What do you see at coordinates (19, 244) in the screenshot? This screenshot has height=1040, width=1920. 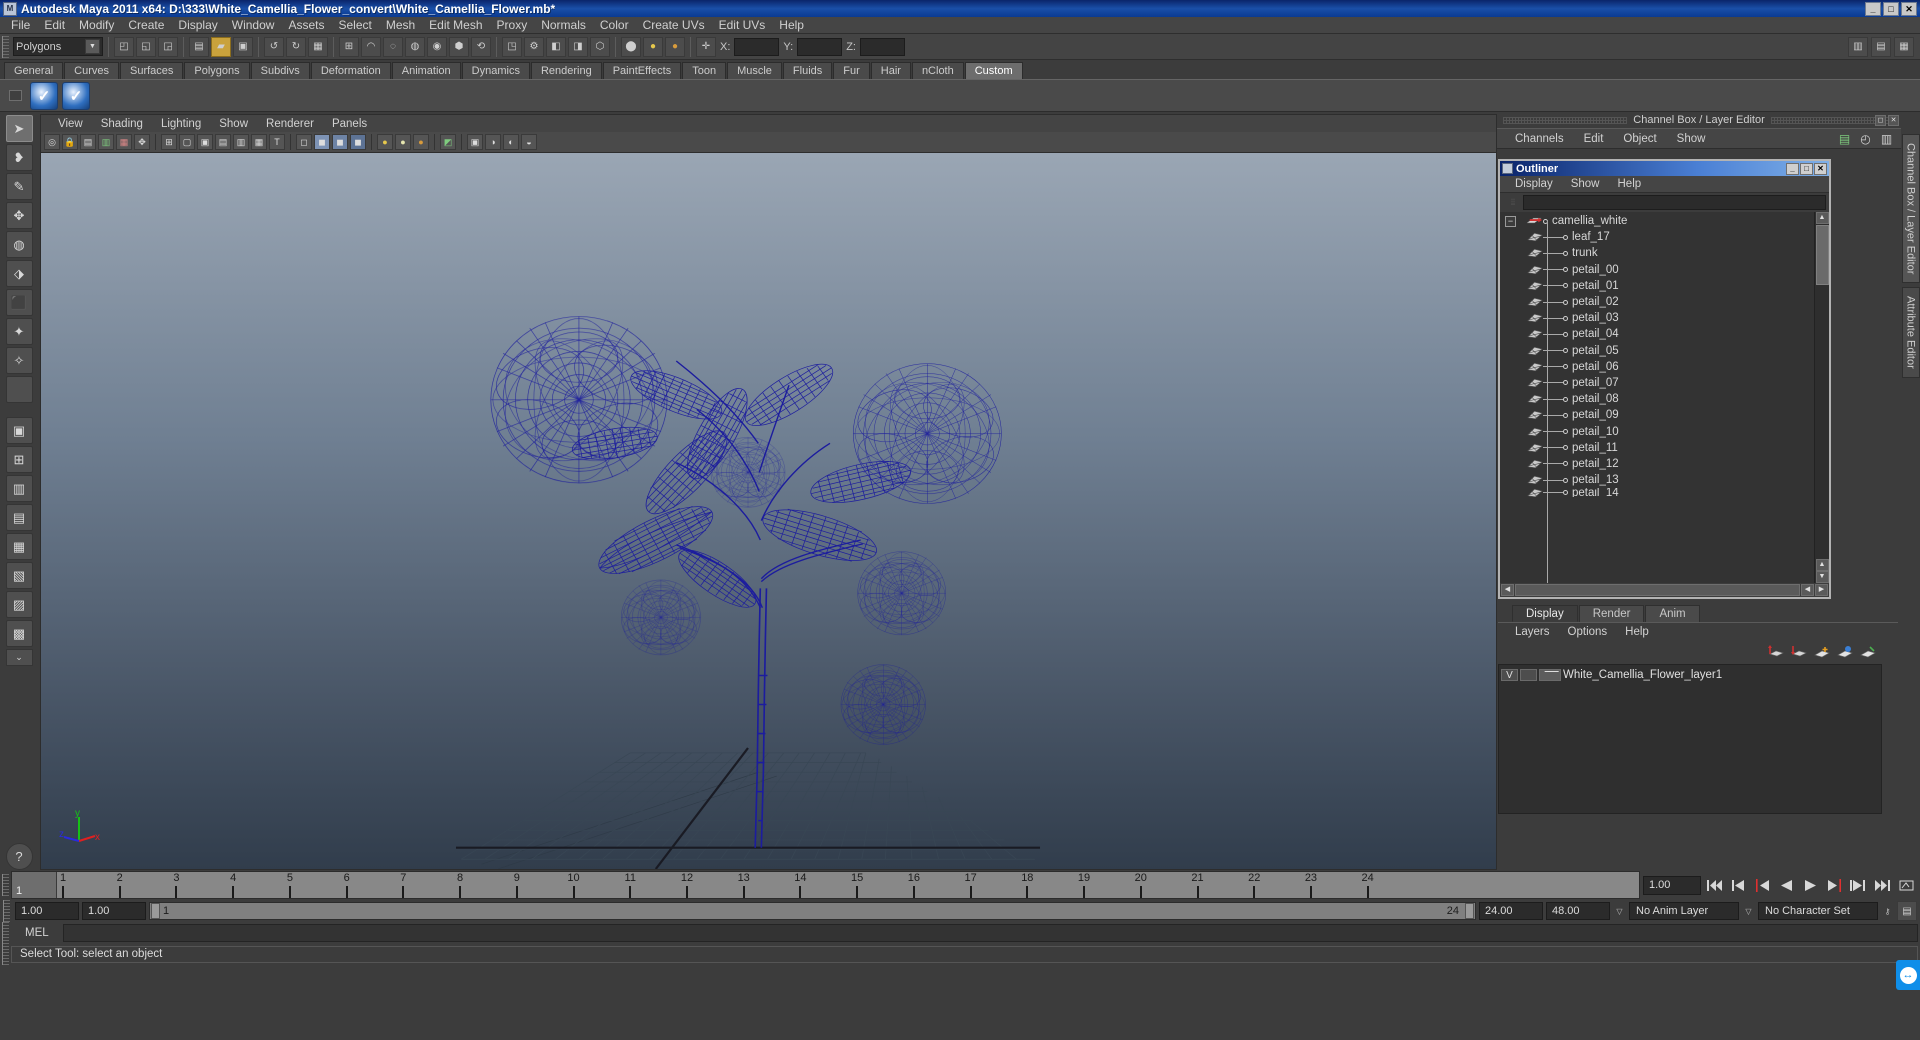 I see `rotate-tool-button: ◍` at bounding box center [19, 244].